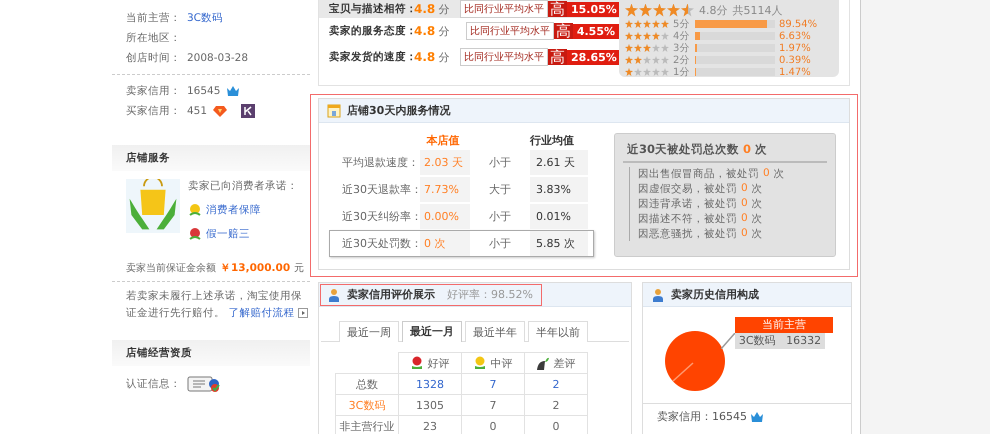 This screenshot has width=1000, height=434. What do you see at coordinates (233, 210) in the screenshot?
I see `guarantee-link: 消费者保障` at bounding box center [233, 210].